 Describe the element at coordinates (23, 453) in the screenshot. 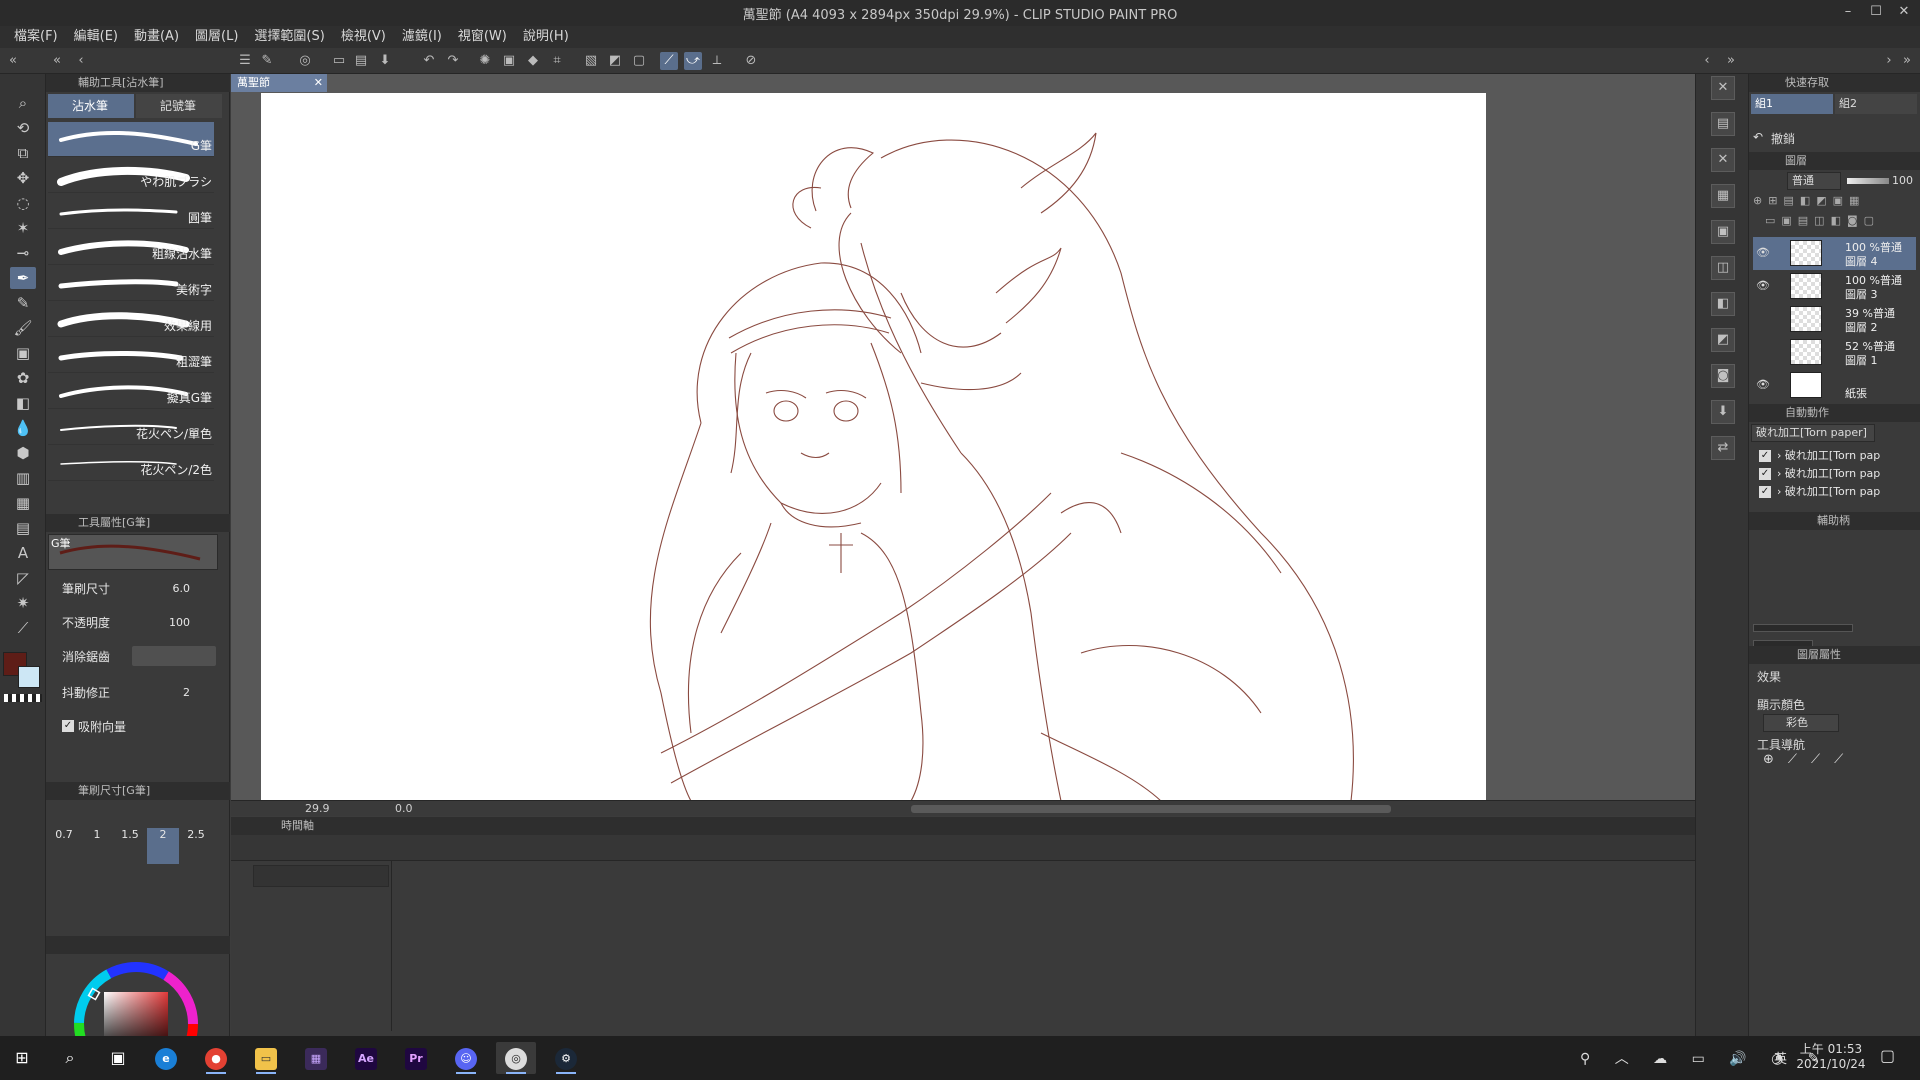

I see `fill-tool-icon: ⬢` at that location.